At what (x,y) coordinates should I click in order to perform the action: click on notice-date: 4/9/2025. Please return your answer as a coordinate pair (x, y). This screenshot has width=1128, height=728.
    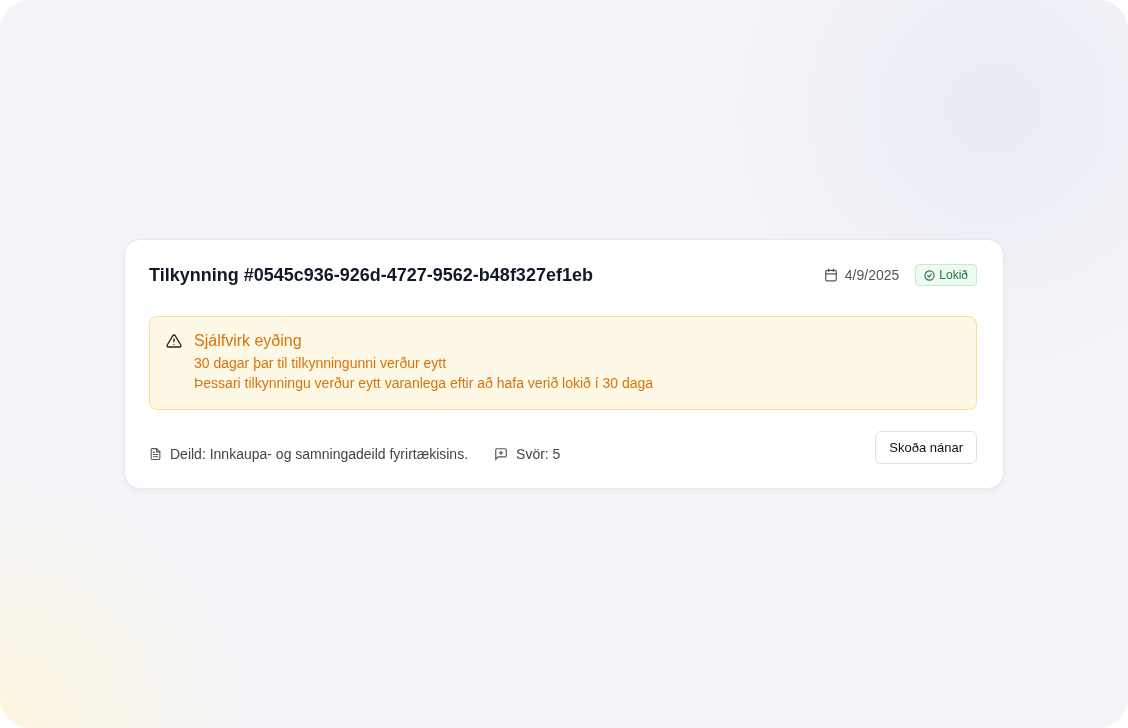
    Looking at the image, I should click on (872, 275).